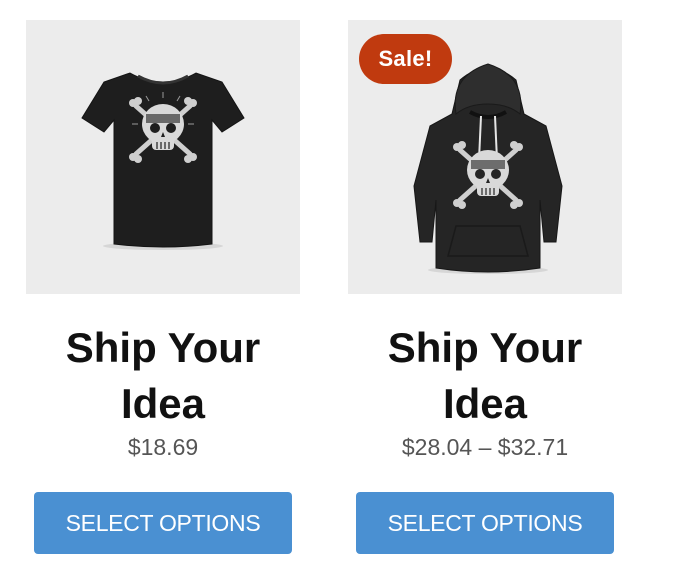 The width and height of the screenshot is (674, 574). Describe the element at coordinates (163, 447) in the screenshot. I see `product-price: $18.69` at that location.